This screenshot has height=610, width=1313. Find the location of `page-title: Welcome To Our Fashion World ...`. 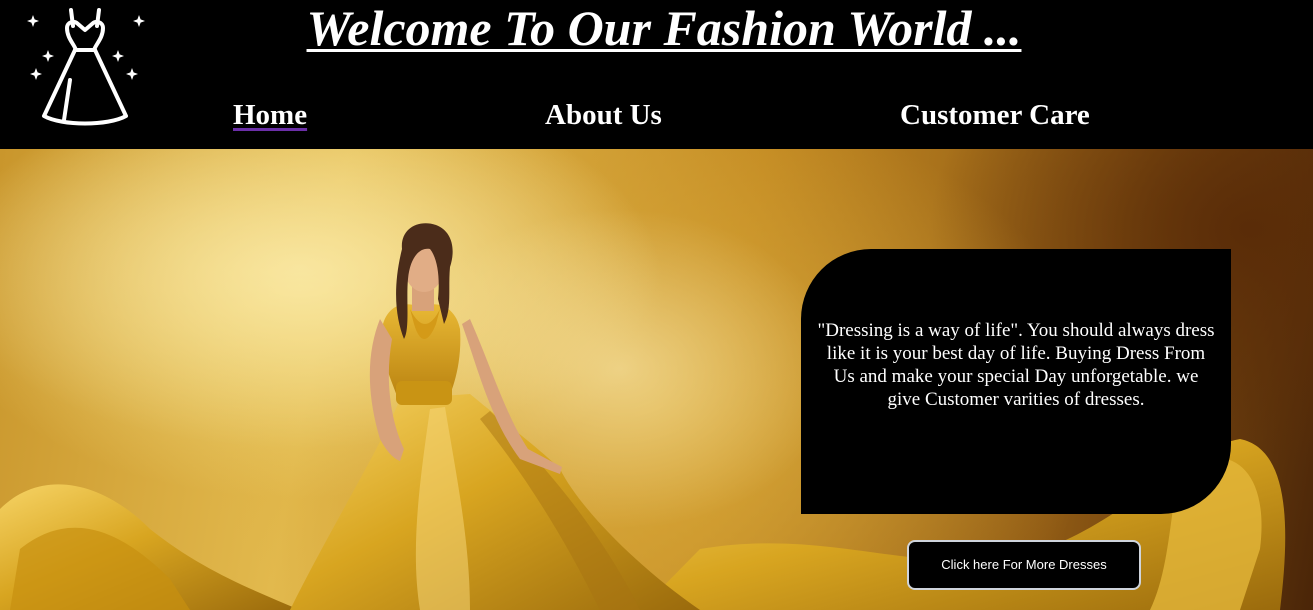

page-title: Welcome To Our Fashion World ... is located at coordinates (664, 28).